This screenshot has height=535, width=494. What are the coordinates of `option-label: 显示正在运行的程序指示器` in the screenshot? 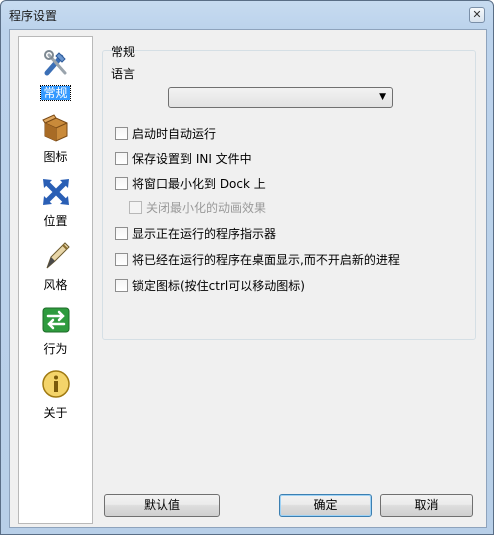 It's located at (204, 233).